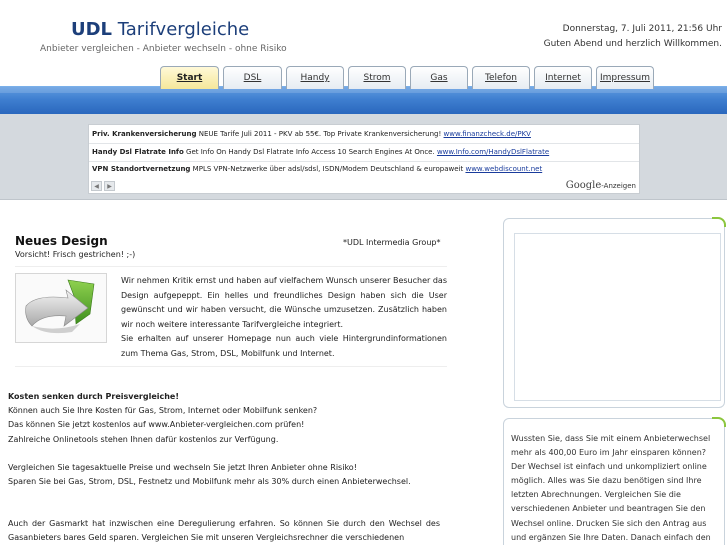 Image resolution: width=727 pixels, height=545 pixels. I want to click on logo-rest: Tarifvergleiche, so click(181, 29).